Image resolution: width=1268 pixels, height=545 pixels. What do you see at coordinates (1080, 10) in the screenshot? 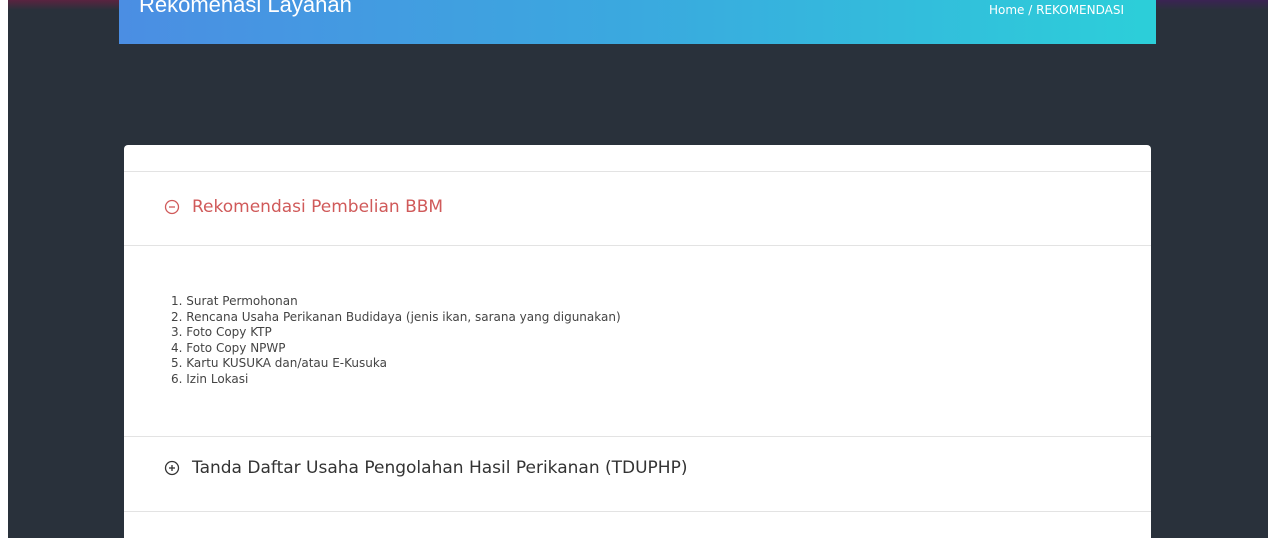
I see `breadcrumb-current: REKOMENDASI` at bounding box center [1080, 10].